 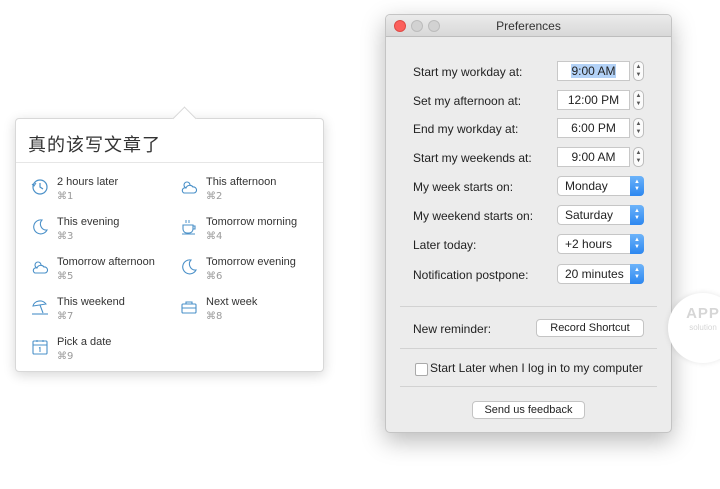 I want to click on watermark-text: APP, so click(x=703, y=313).